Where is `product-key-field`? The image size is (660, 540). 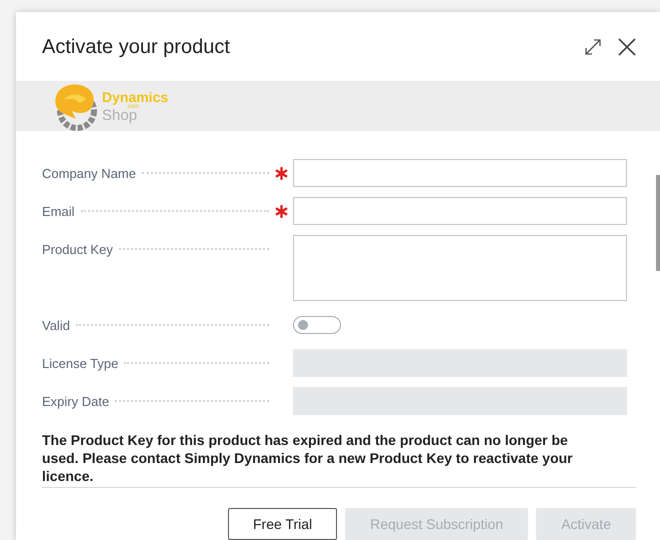
product-key-field is located at coordinates (460, 268).